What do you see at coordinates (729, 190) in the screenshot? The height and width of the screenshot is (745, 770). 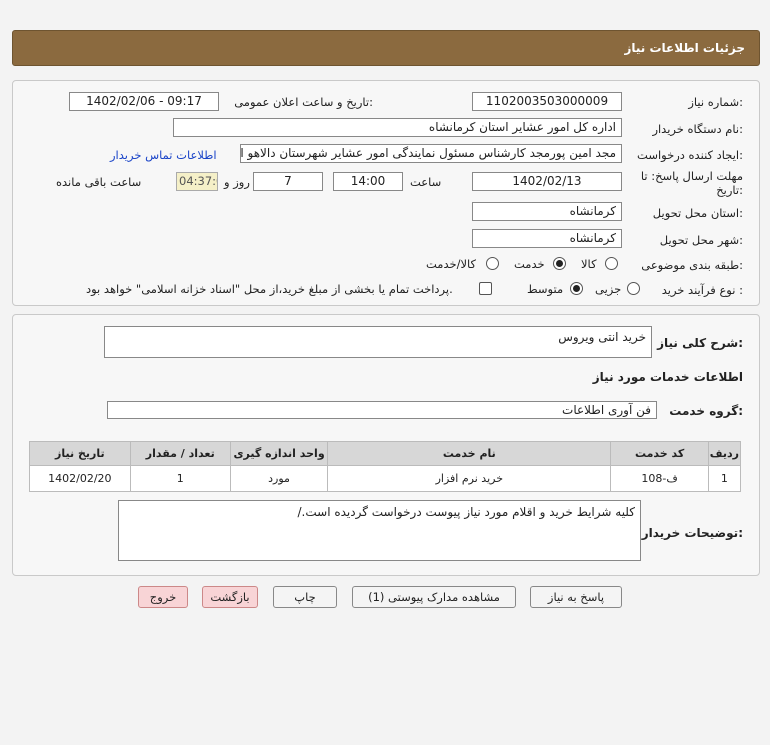 I see `deadline-label-date: تاریخ:` at bounding box center [729, 190].